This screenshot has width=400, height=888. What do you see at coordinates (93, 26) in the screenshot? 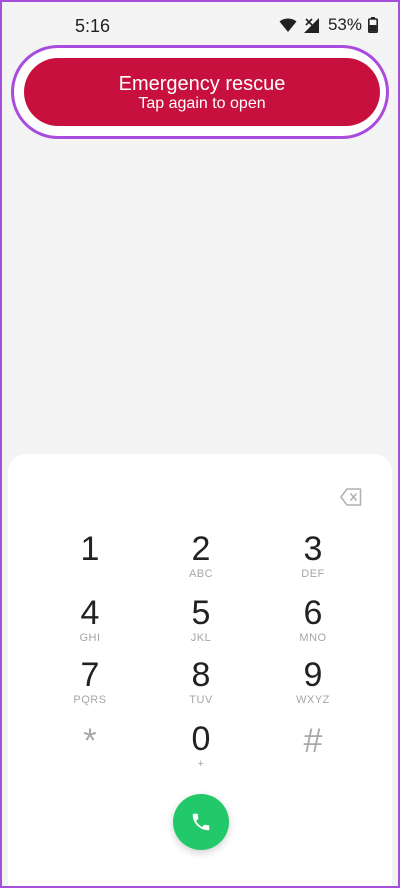
I see `status-time: 5:16` at bounding box center [93, 26].